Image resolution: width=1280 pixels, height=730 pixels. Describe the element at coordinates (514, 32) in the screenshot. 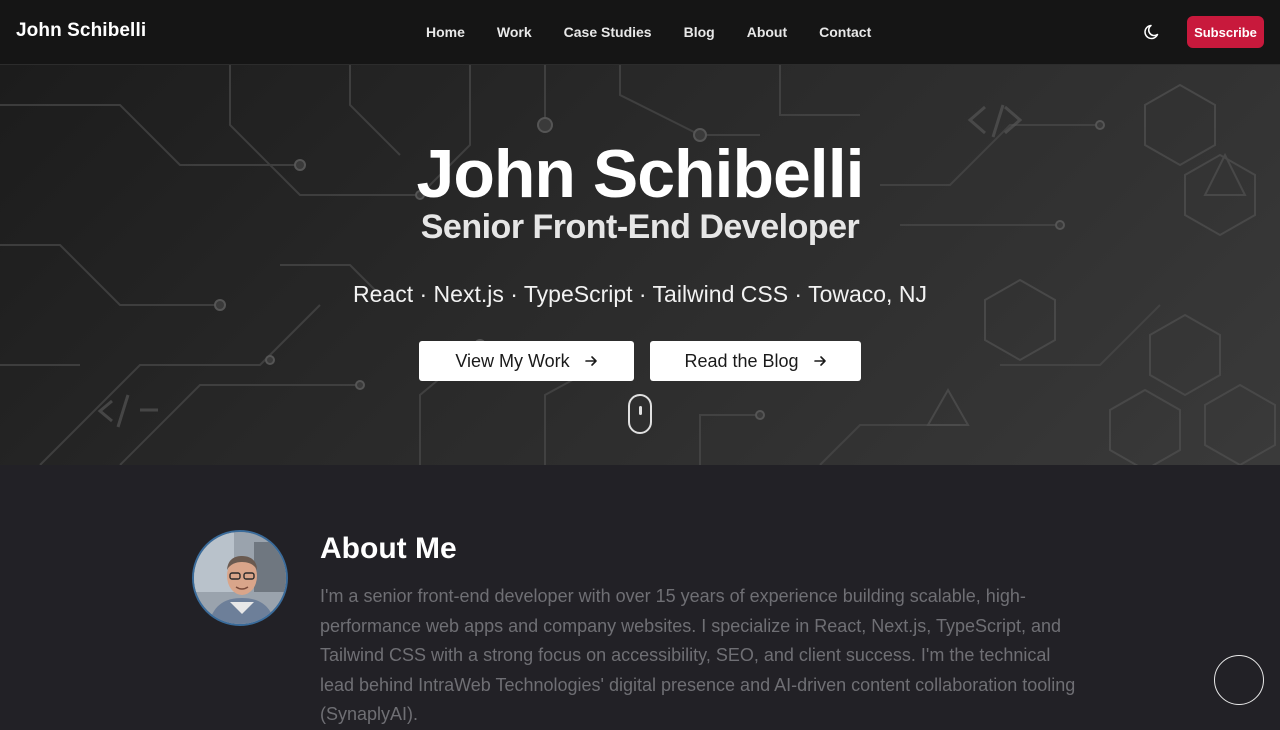

I see `nav-link-work: Work` at that location.